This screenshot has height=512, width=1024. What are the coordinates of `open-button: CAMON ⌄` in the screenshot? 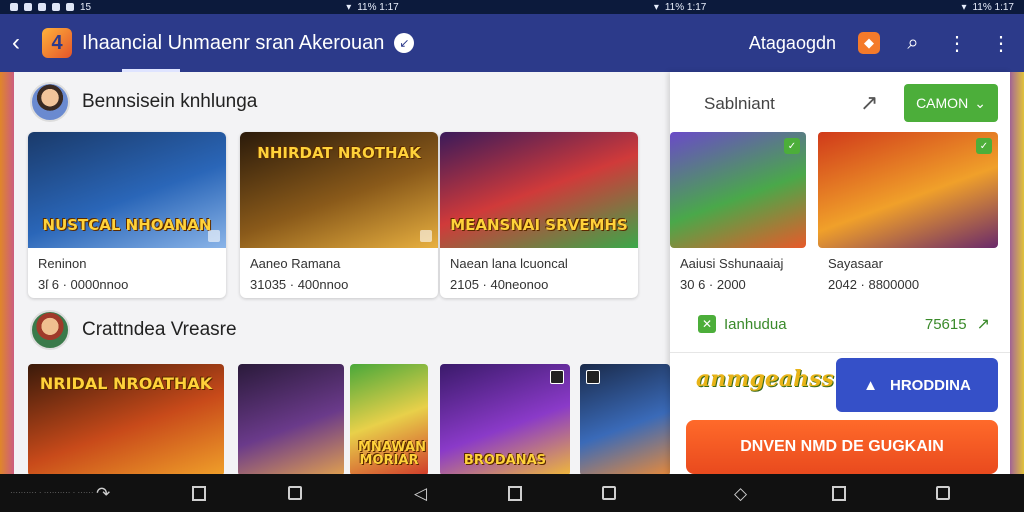 It's located at (951, 103).